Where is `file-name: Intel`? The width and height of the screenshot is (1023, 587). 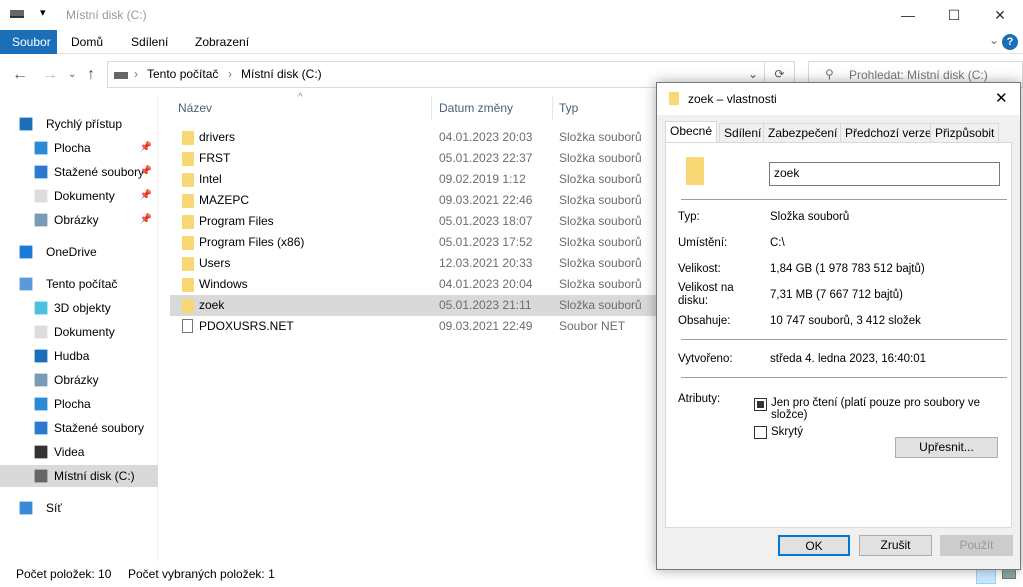 file-name: Intel is located at coordinates (210, 179).